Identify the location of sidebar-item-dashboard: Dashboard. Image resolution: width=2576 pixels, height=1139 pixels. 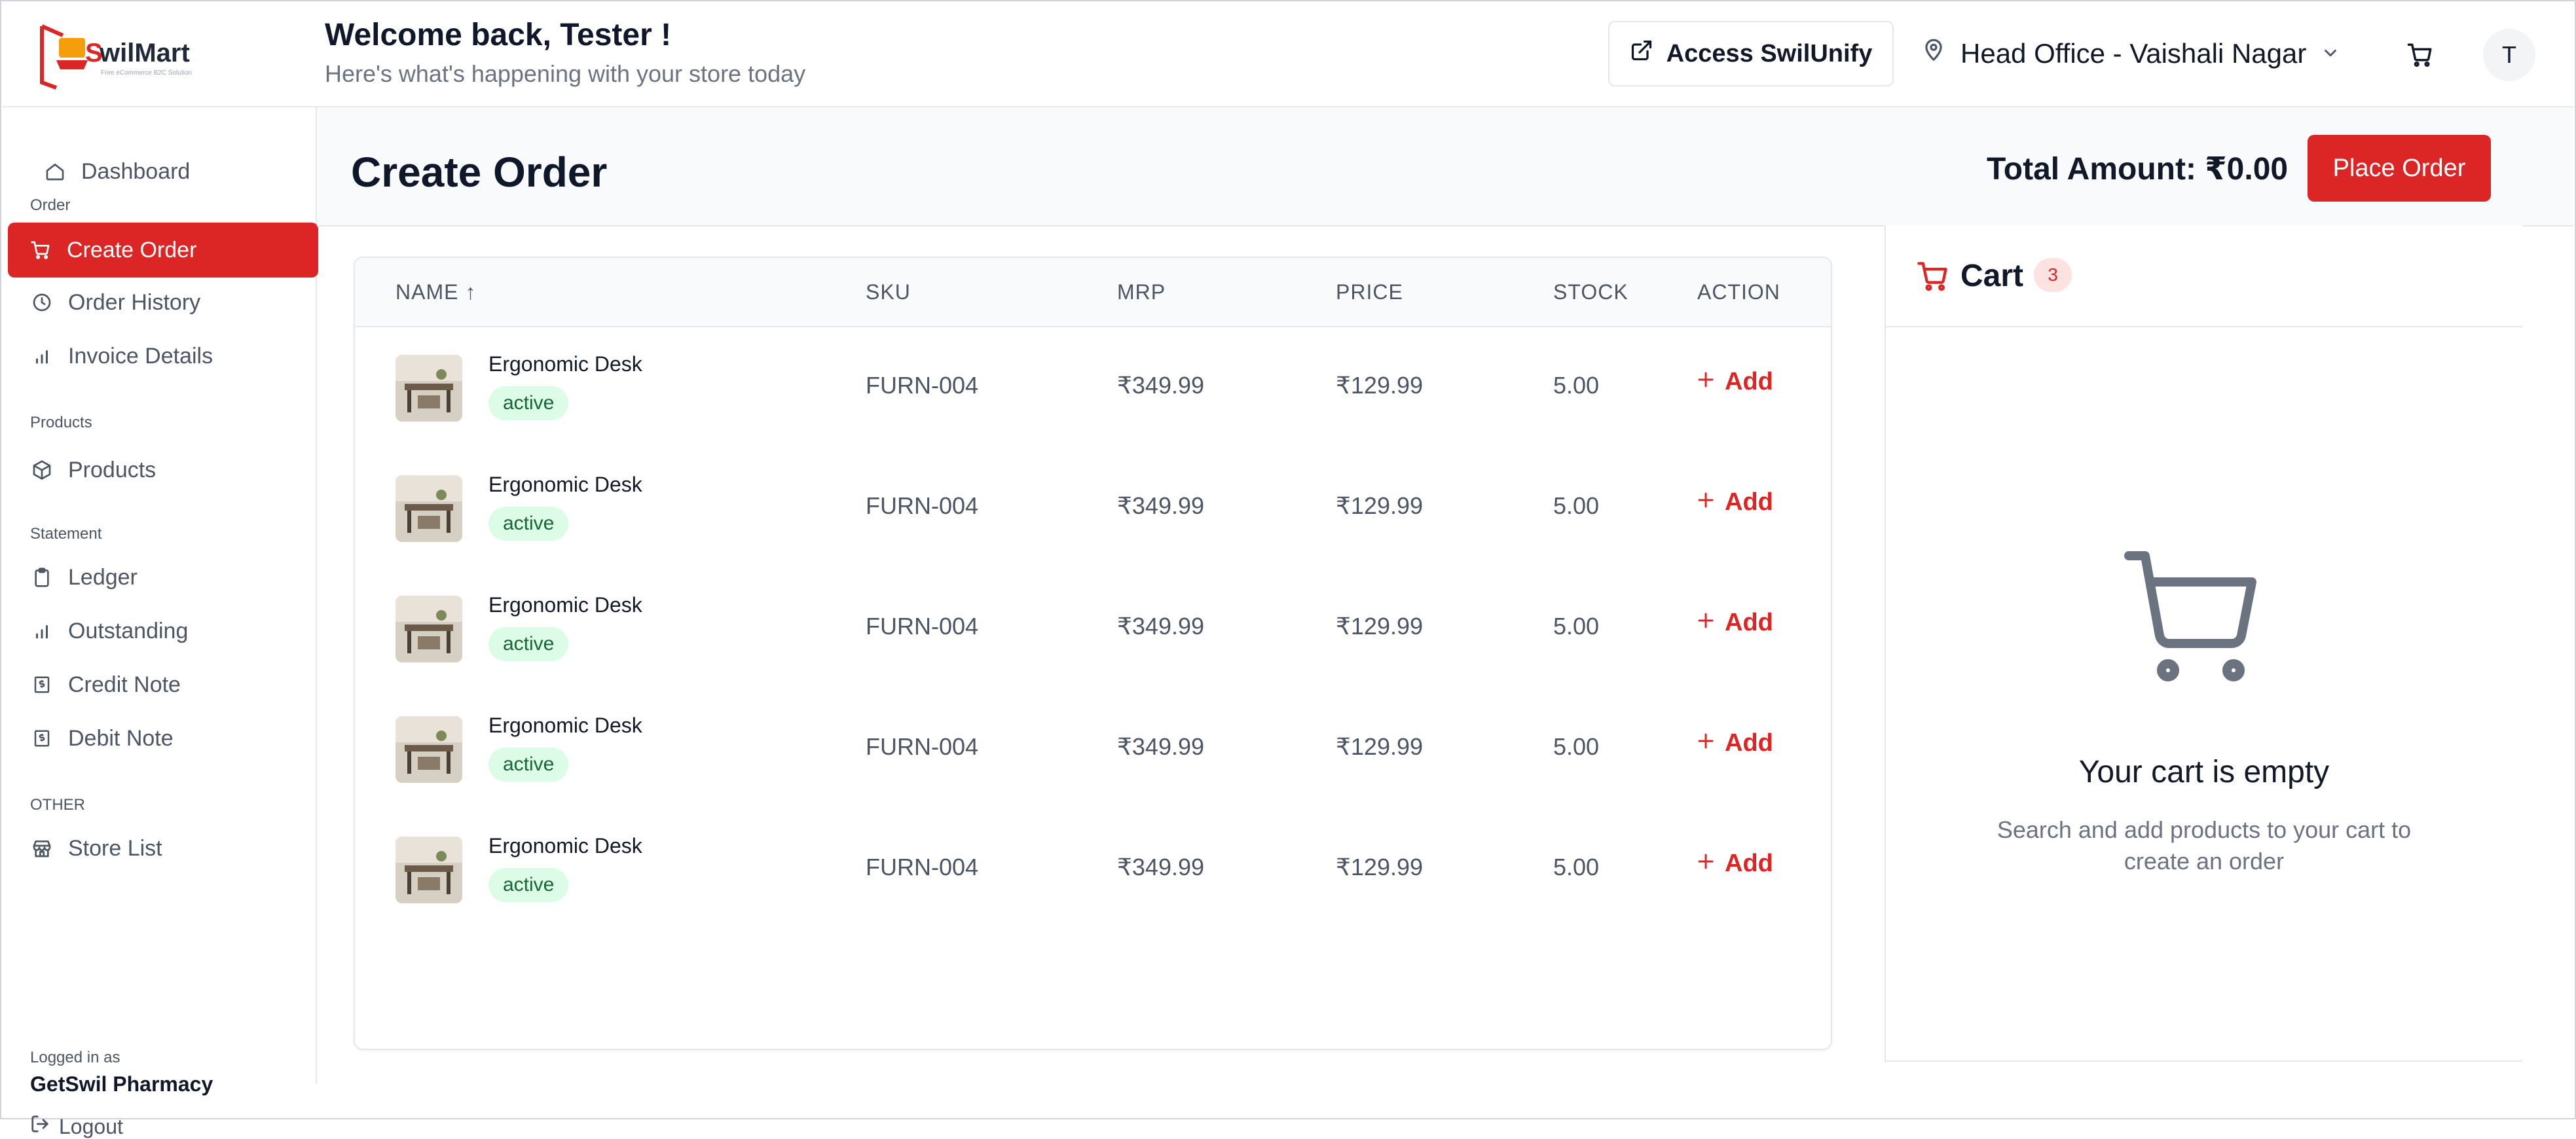
(162, 171).